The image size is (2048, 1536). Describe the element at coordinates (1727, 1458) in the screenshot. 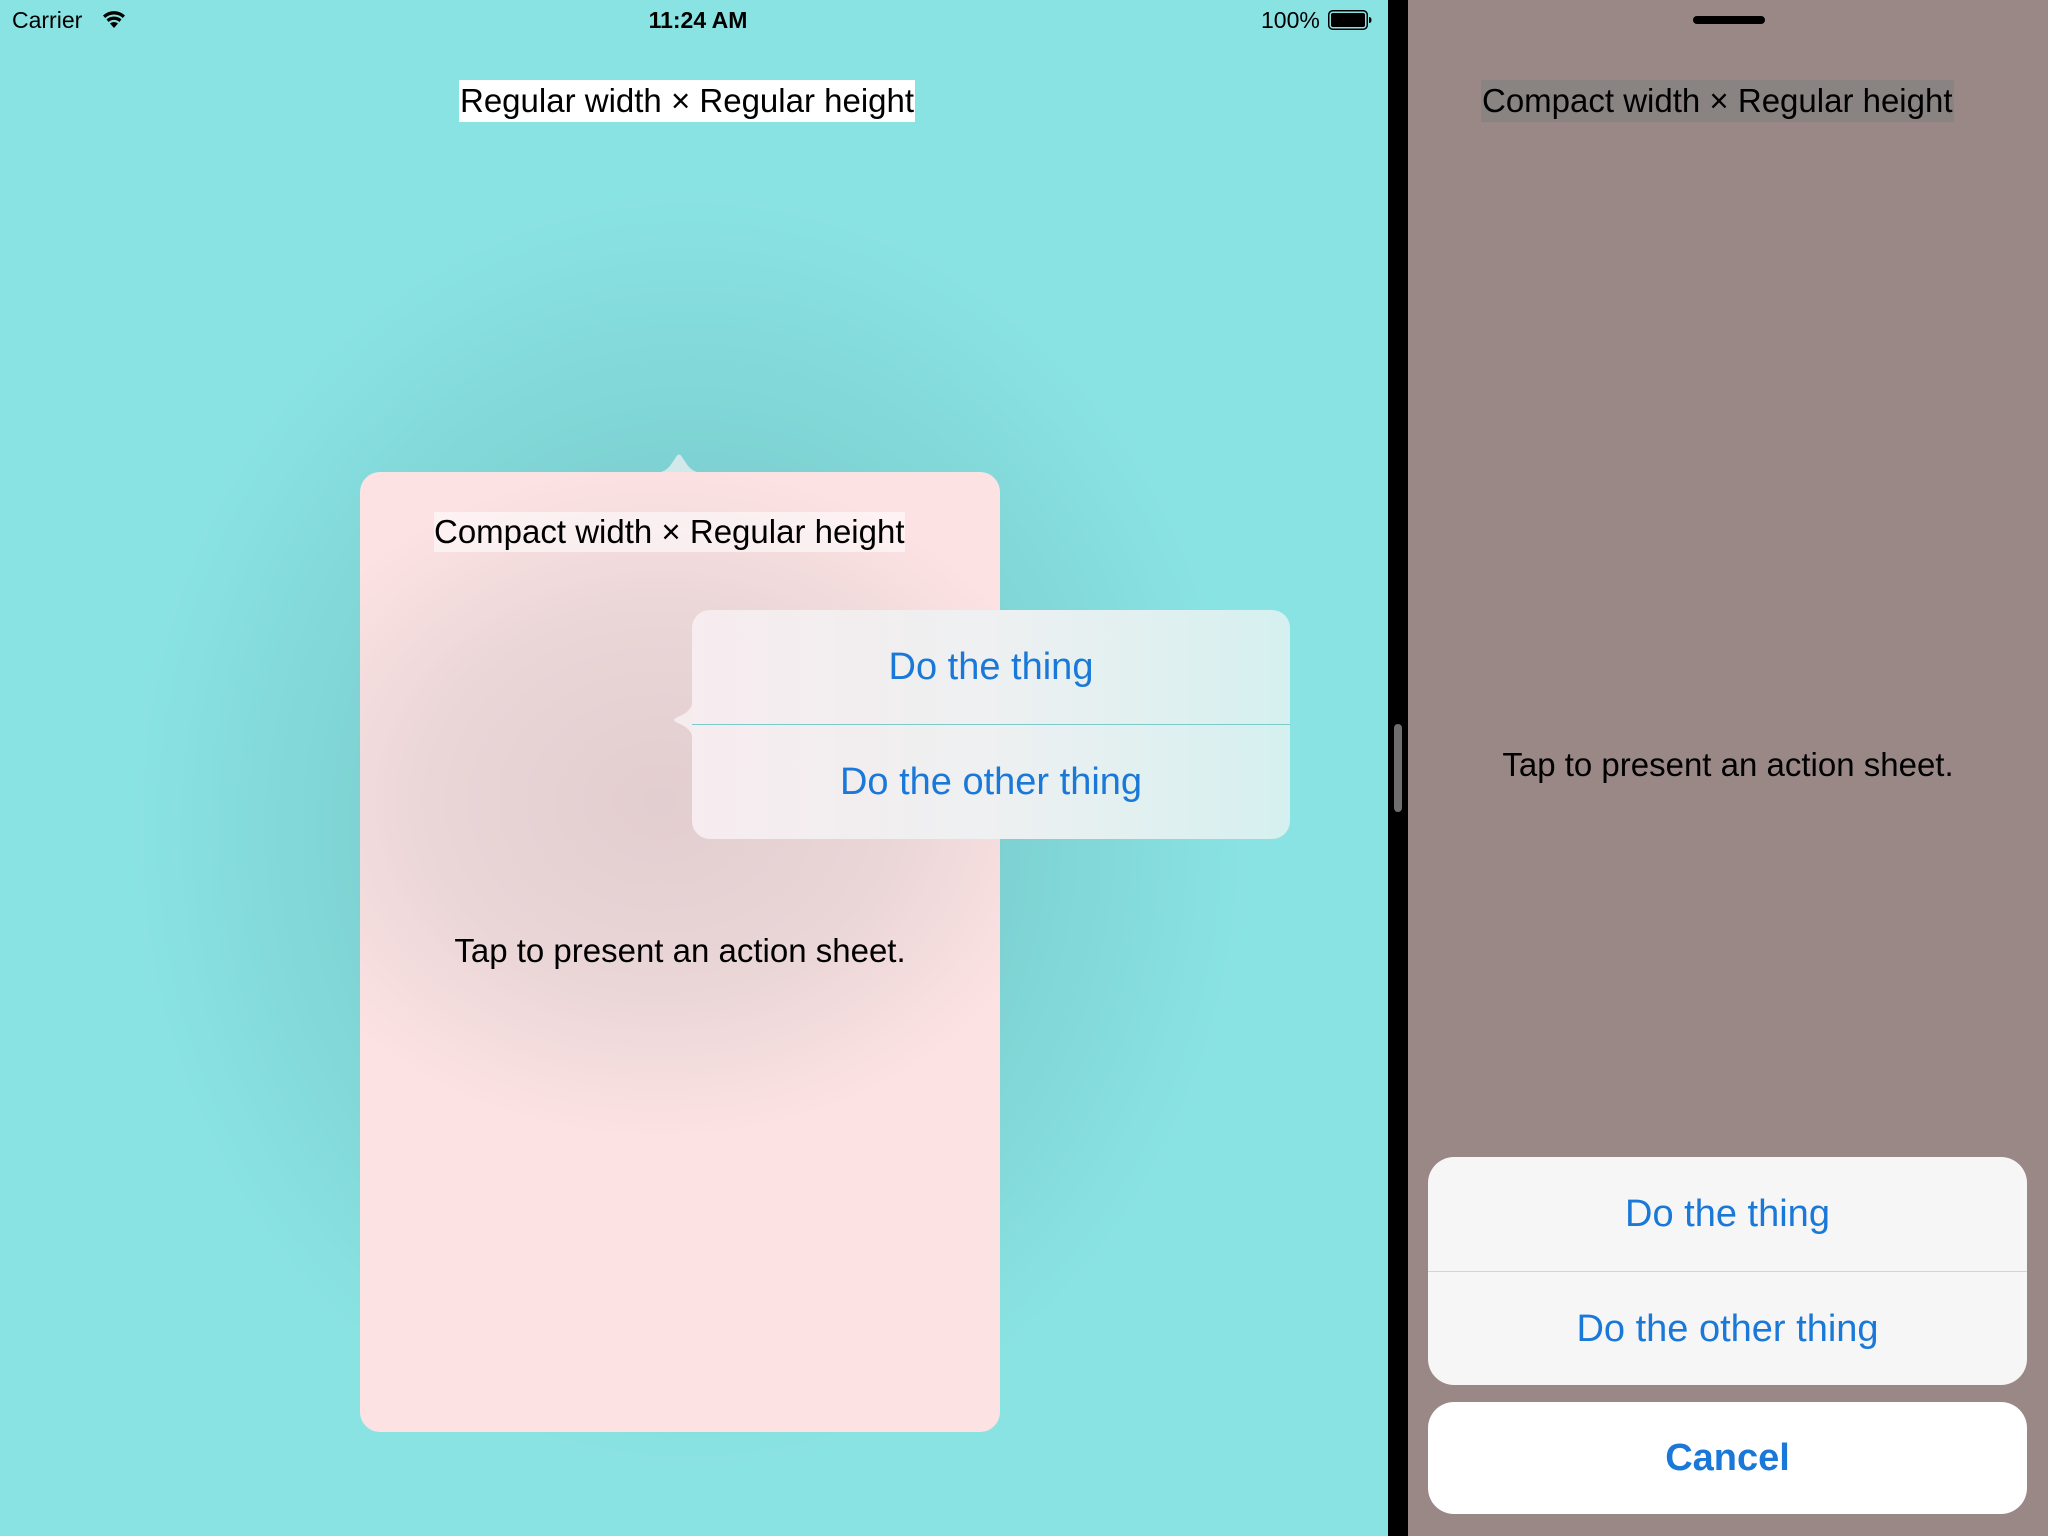

I see `cancel-button: Cancel` at that location.